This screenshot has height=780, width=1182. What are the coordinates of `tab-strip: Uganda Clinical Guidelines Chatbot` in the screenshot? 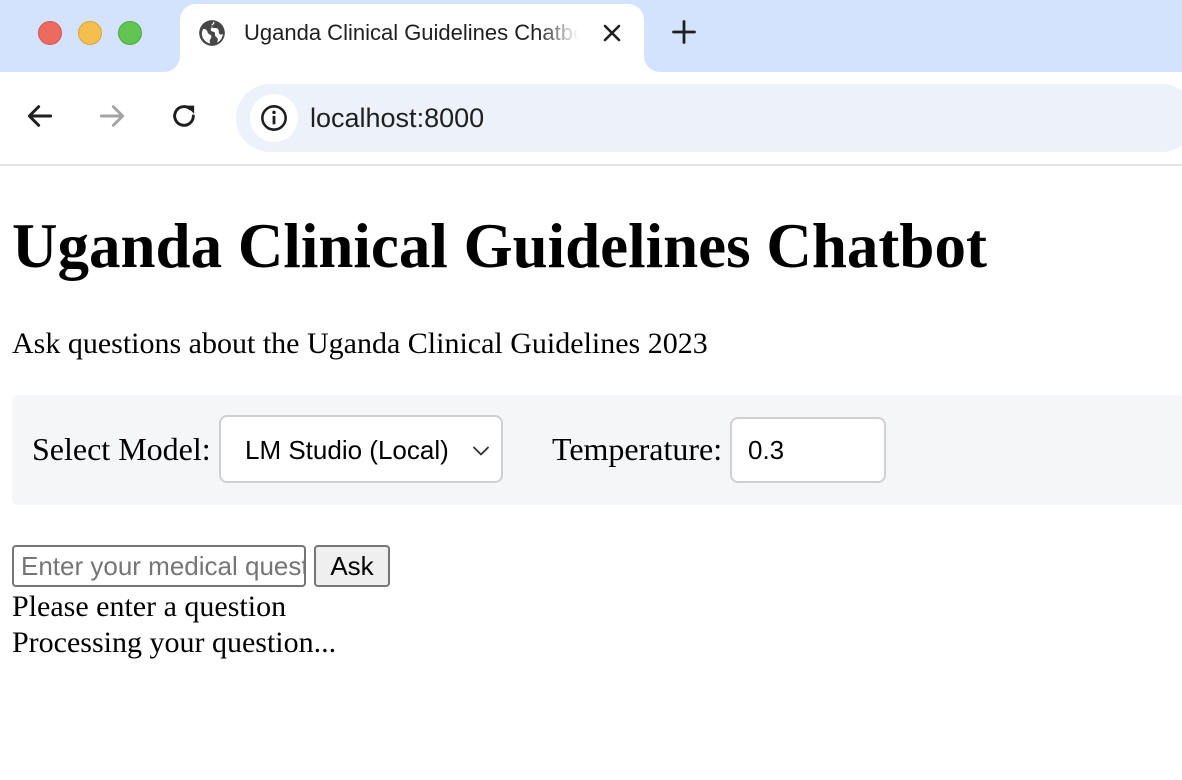 It's located at (591, 36).